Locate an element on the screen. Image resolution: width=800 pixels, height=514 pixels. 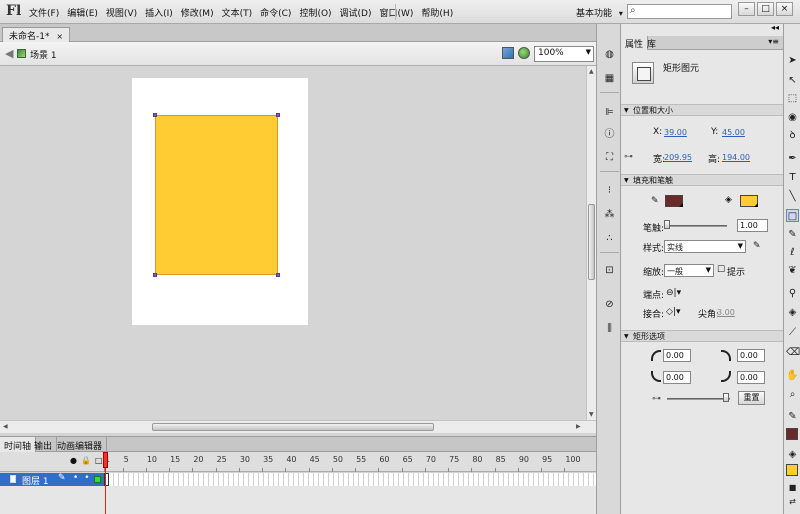
corner-bottom-left-input: 0.00 is located at coordinates (677, 377).